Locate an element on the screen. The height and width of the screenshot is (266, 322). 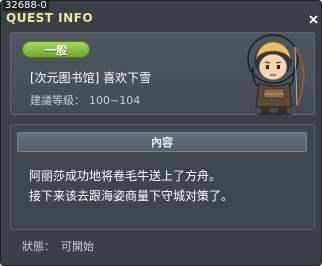
window-title: QUEST INFO is located at coordinates (50, 18).